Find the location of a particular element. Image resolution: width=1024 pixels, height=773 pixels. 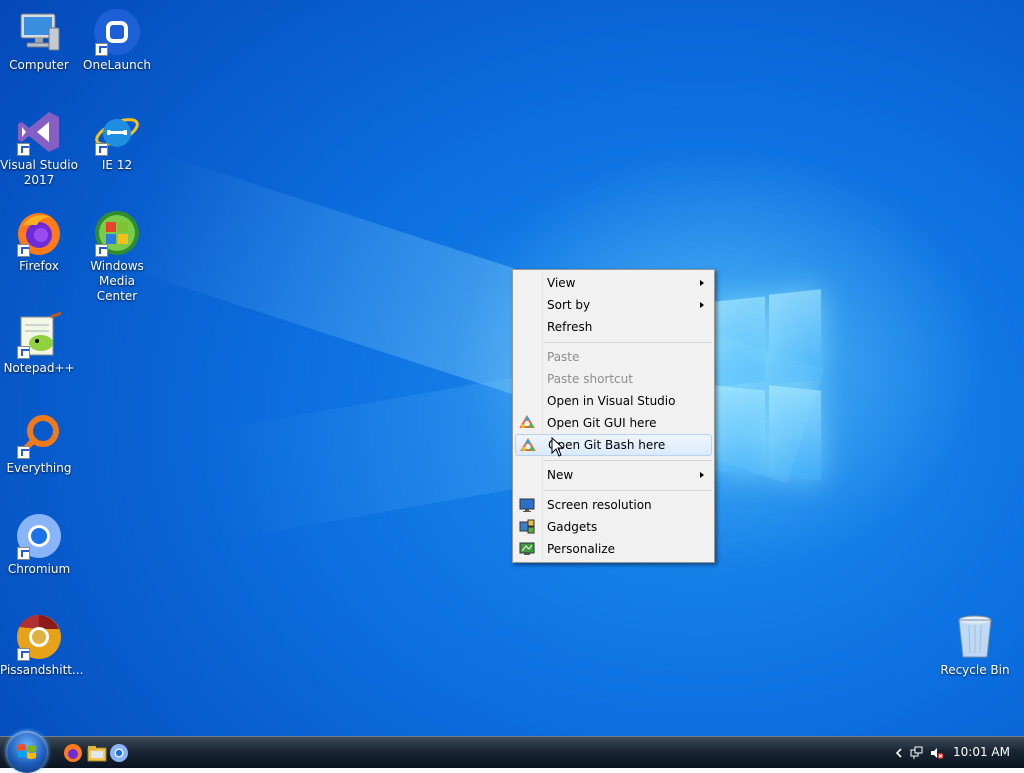

volume-muted-icon is located at coordinates (937, 753).